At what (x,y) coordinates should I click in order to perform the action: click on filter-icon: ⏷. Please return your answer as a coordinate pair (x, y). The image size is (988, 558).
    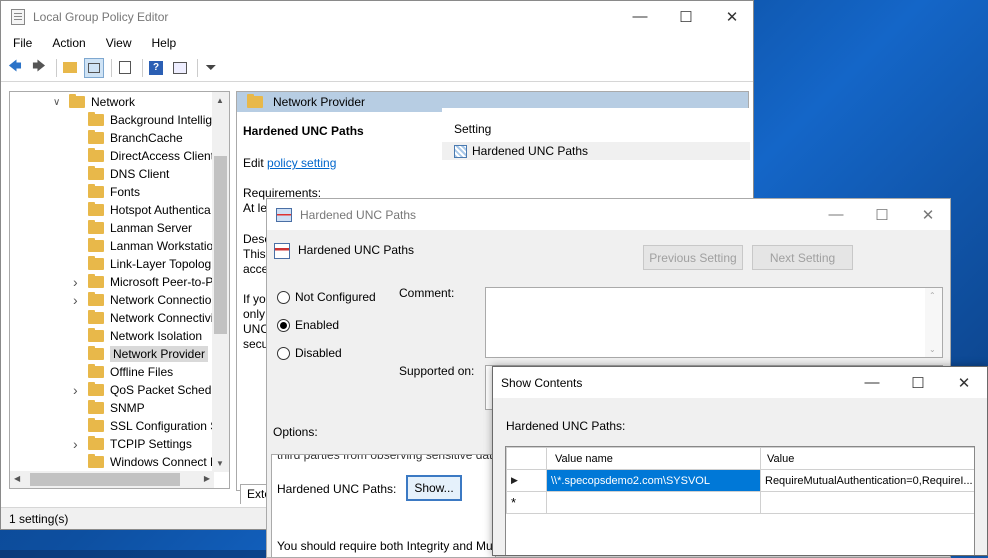
    Looking at the image, I should click on (211, 68).